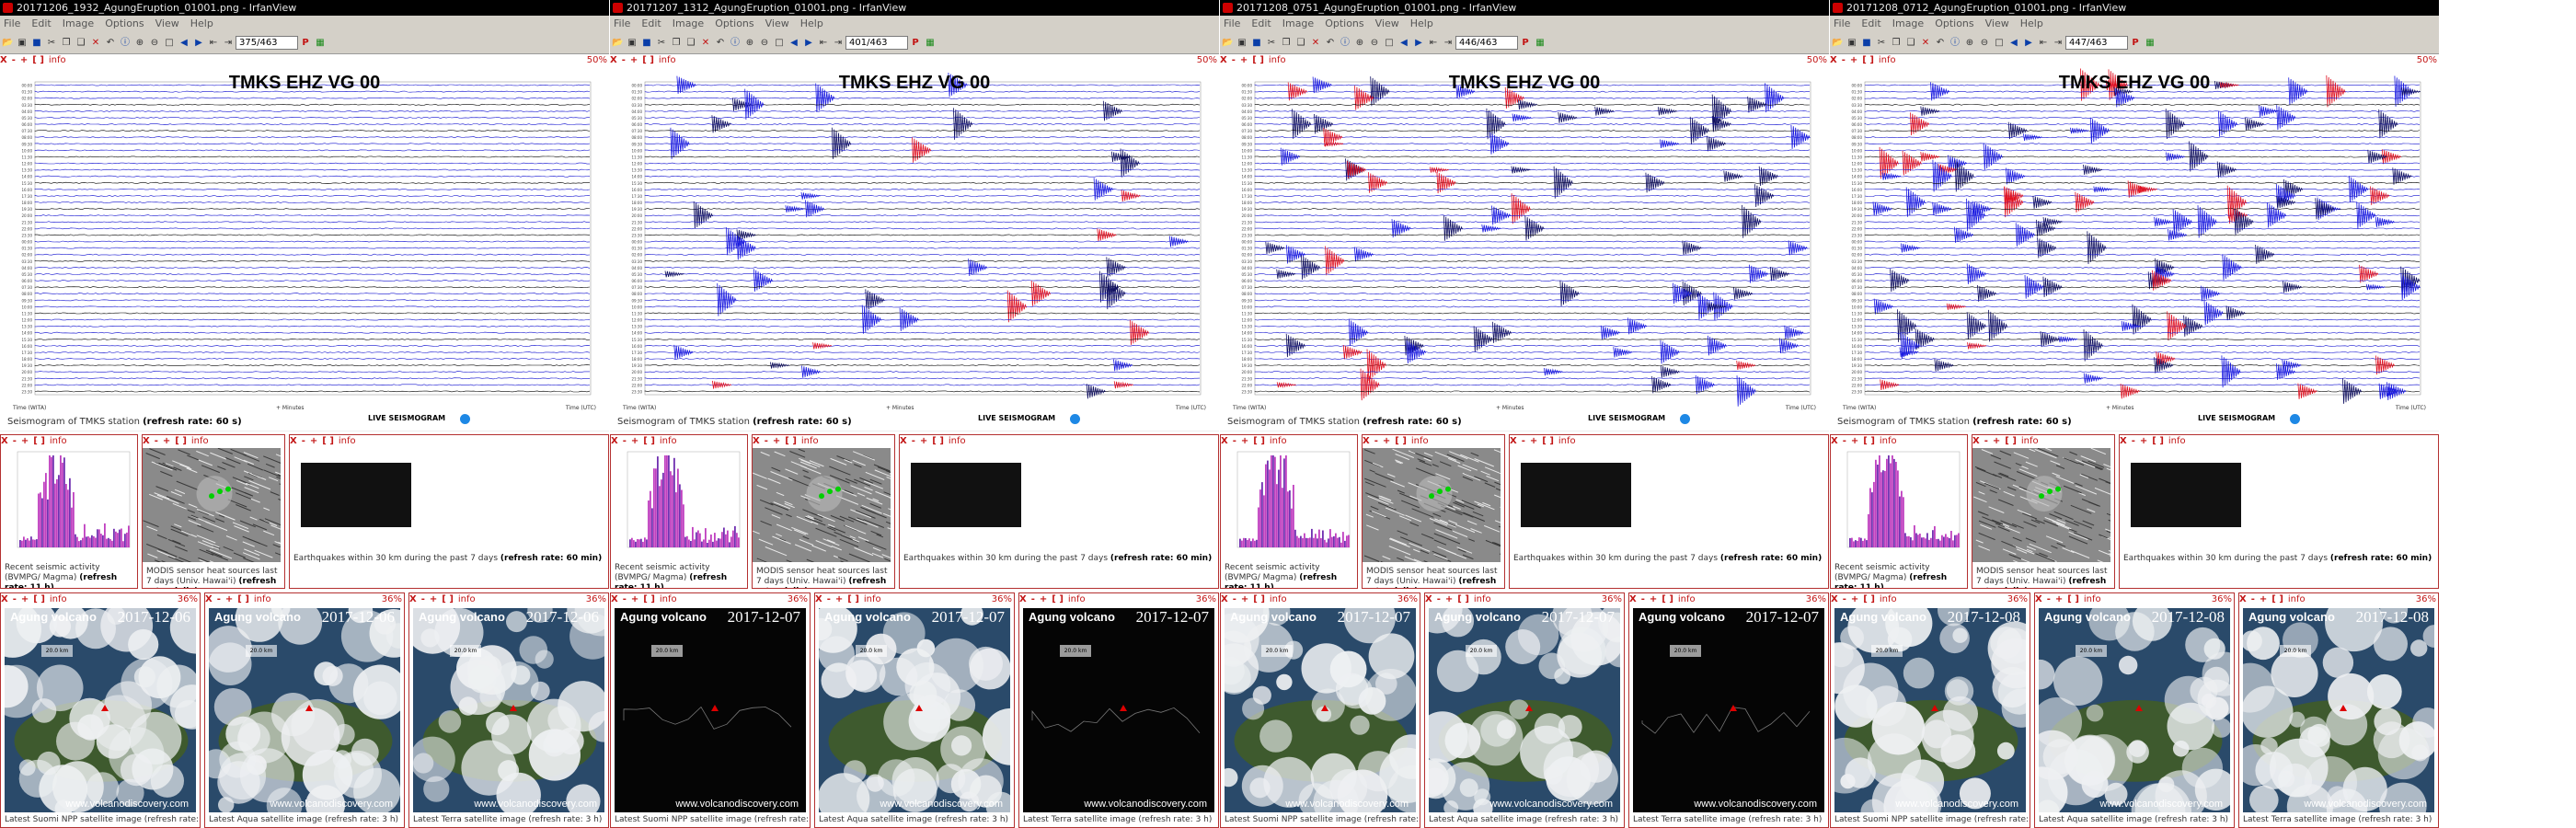 The width and height of the screenshot is (2576, 828). What do you see at coordinates (735, 43) in the screenshot?
I see `info-icon: ⓘ` at bounding box center [735, 43].